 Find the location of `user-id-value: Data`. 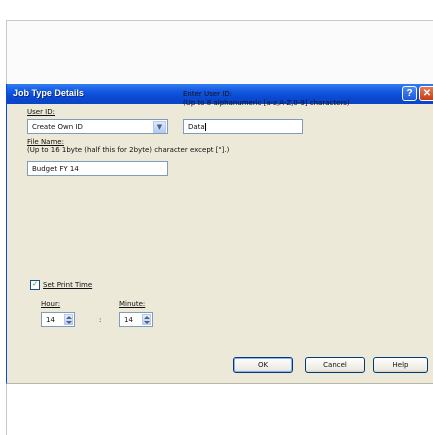

user-id-value: Data is located at coordinates (196, 127).